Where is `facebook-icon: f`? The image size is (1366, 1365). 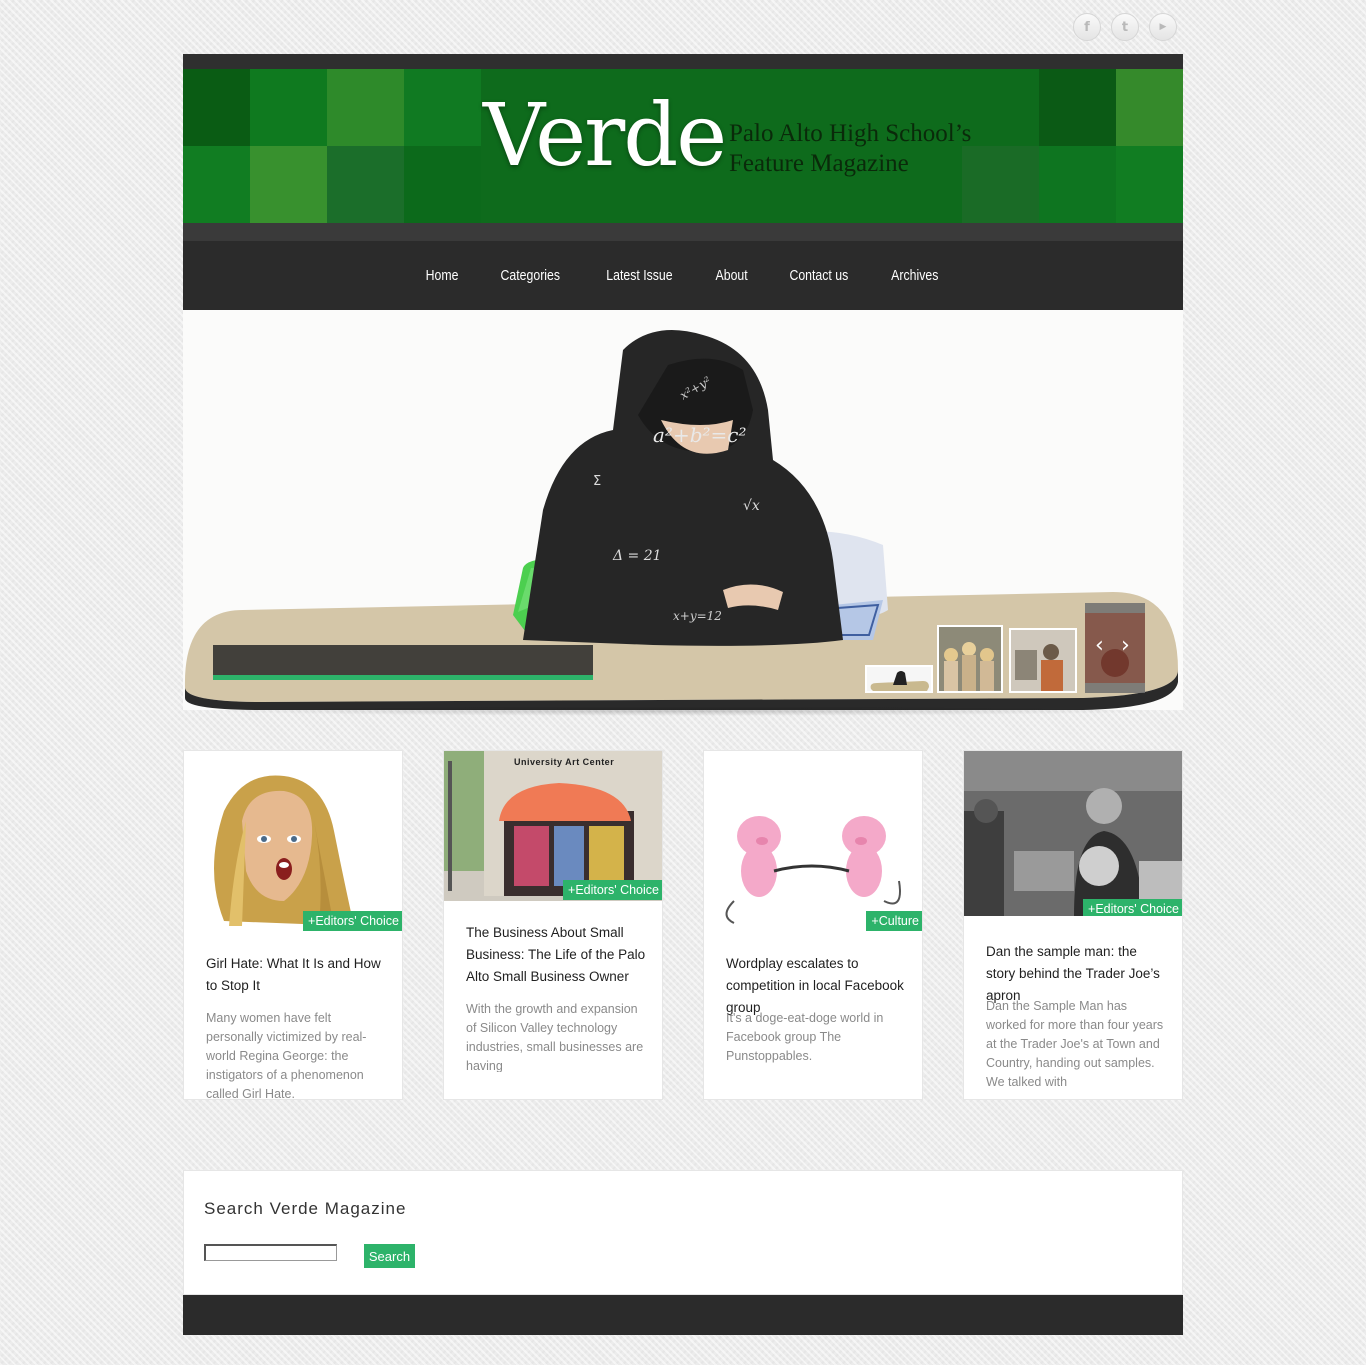
facebook-icon: f is located at coordinates (1087, 27).